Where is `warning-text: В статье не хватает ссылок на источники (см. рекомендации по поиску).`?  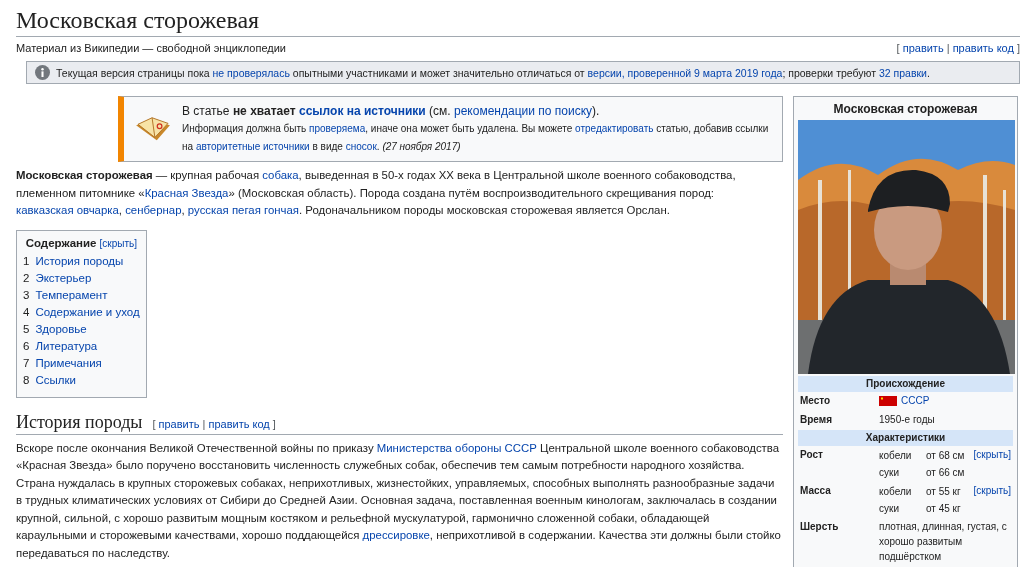 warning-text: В статье не хватает ссылок на источники (см. рекомендации по поиску). is located at coordinates (391, 111).